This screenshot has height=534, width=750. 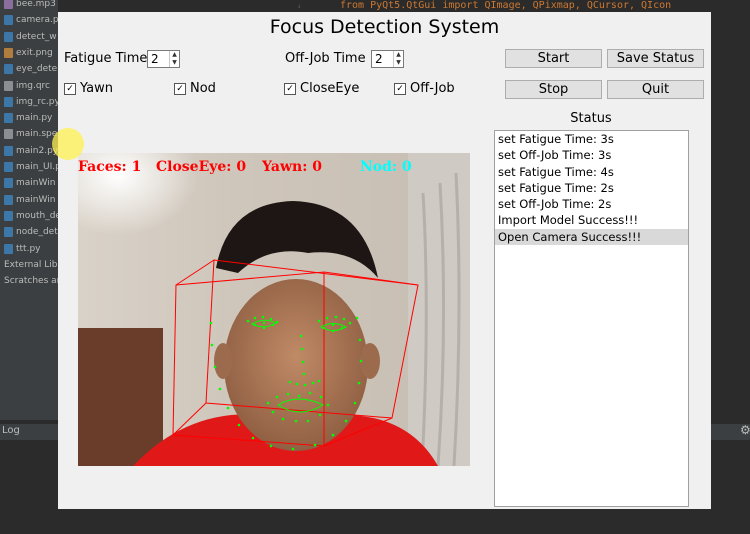 I want to click on file-tree-item: camera.p, so click(x=31, y=20).